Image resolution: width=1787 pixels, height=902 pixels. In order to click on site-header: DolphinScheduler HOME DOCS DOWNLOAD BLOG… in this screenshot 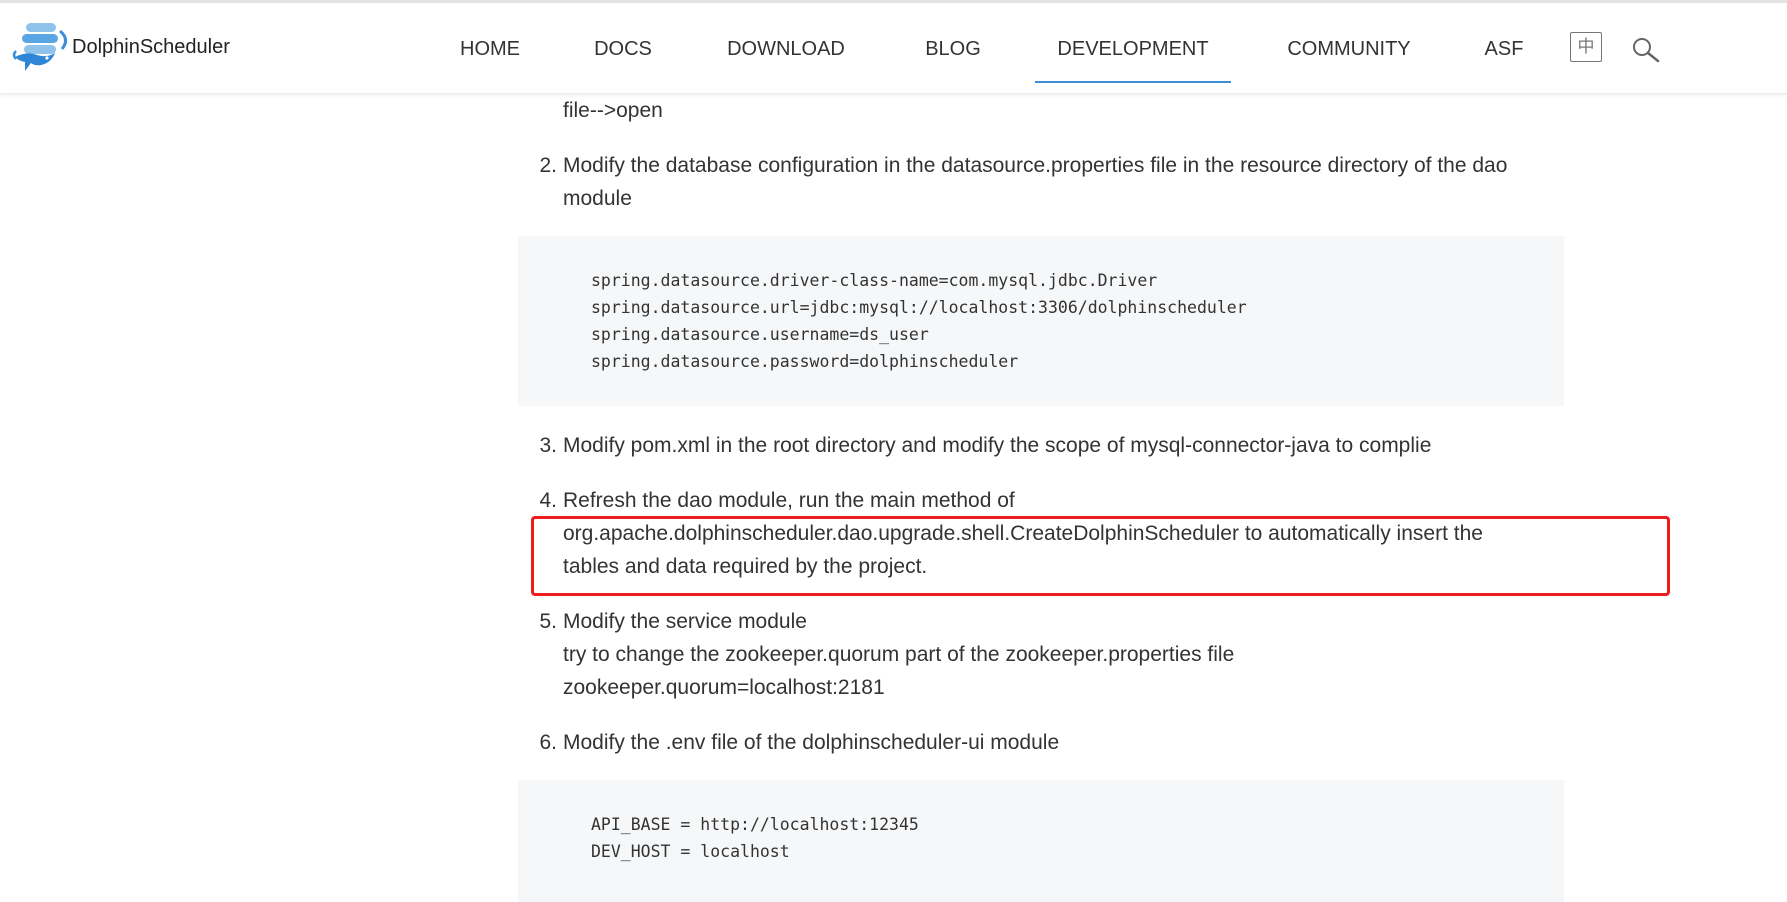, I will do `click(893, 48)`.